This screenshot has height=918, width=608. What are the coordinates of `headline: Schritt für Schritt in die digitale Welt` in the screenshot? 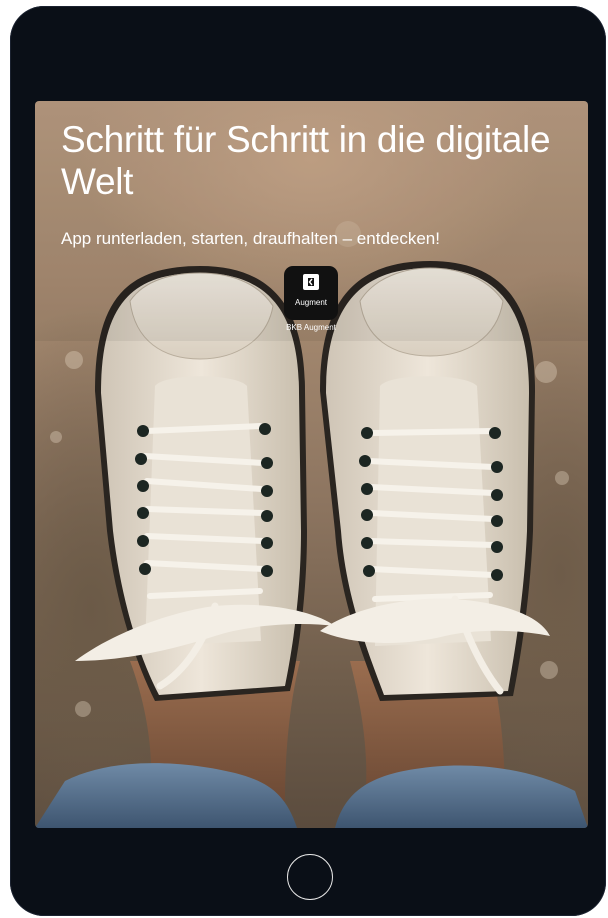 It's located at (306, 160).